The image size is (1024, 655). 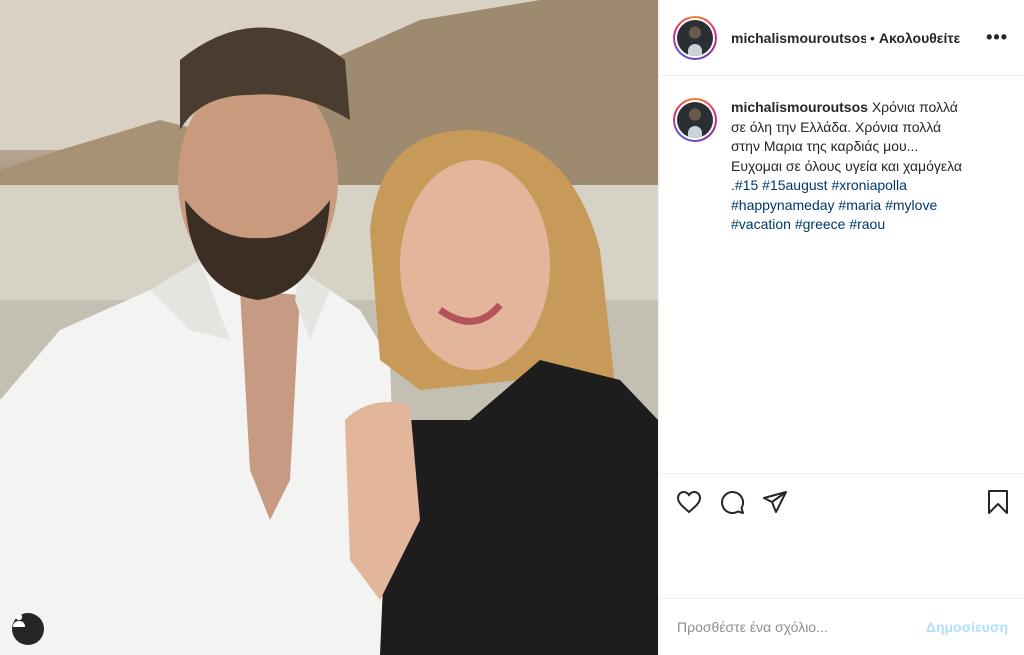 I want to click on profile-avatar, so click(x=695, y=37).